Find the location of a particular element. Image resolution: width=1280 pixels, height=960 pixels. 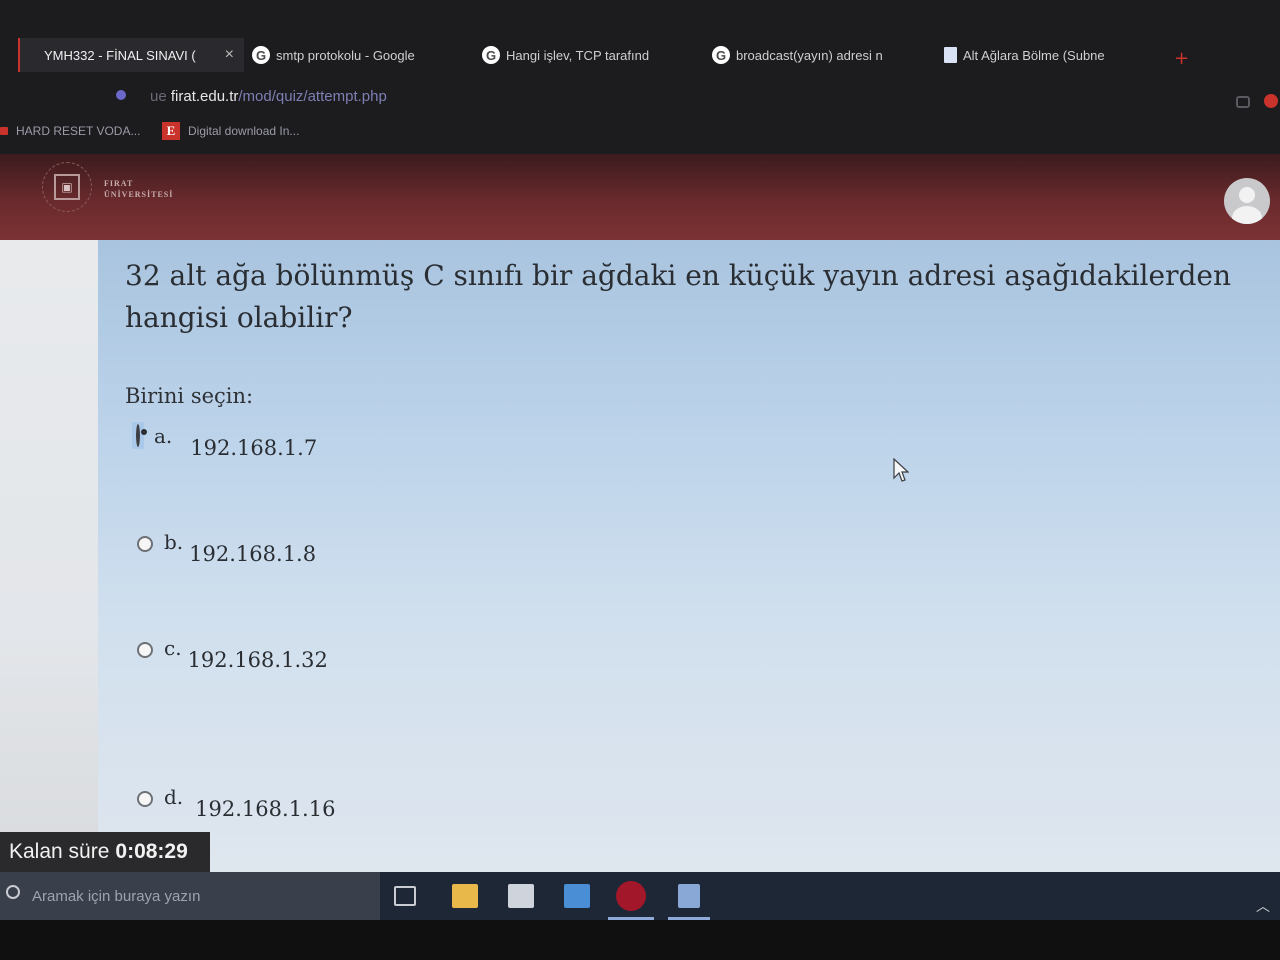

address-bar: ue firat.edu.tr/mod/quiz/attempt.php is located at coordinates (640, 98).